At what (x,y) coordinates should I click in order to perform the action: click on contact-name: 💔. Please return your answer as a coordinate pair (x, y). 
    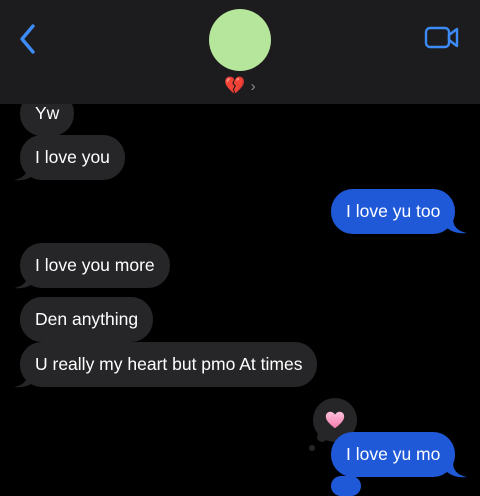
    Looking at the image, I should click on (235, 85).